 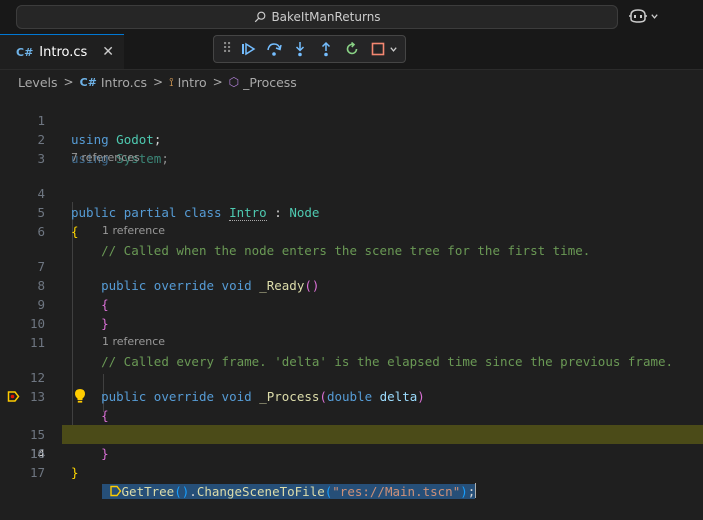 I want to click on grip-icon: ⠿, so click(x=227, y=49).